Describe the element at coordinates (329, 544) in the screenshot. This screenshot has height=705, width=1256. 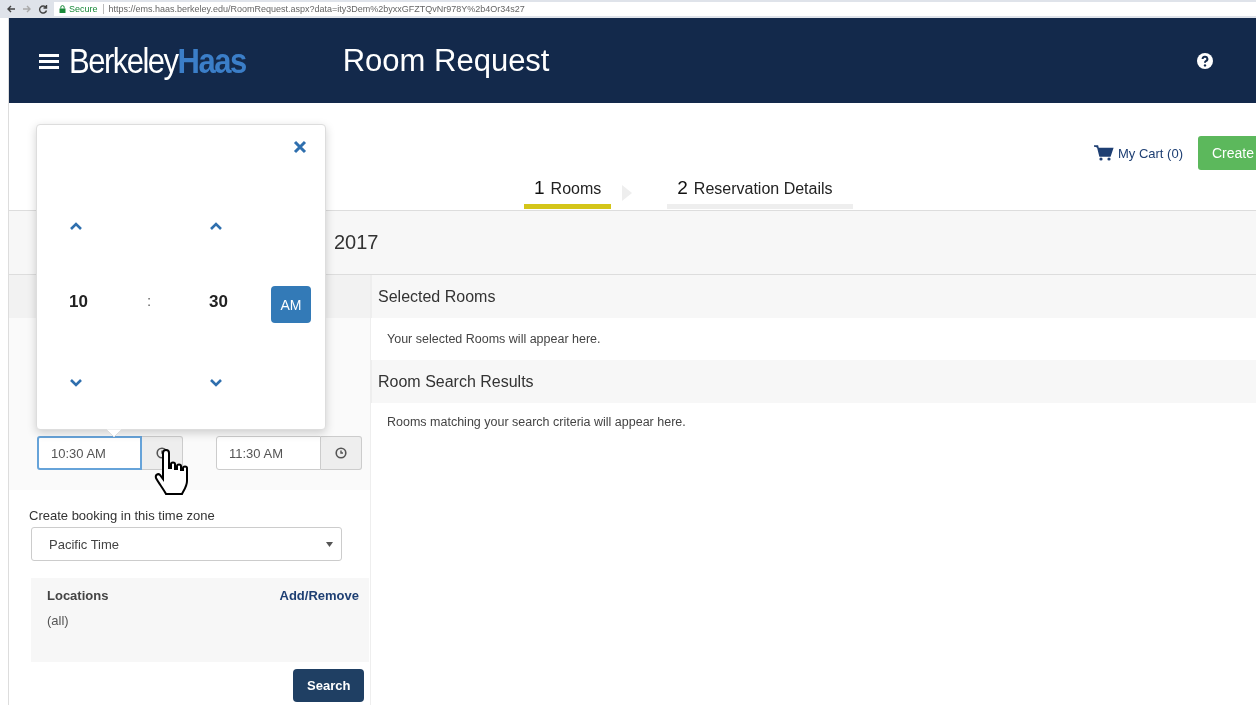
I see `dropdown-caret-icon` at that location.